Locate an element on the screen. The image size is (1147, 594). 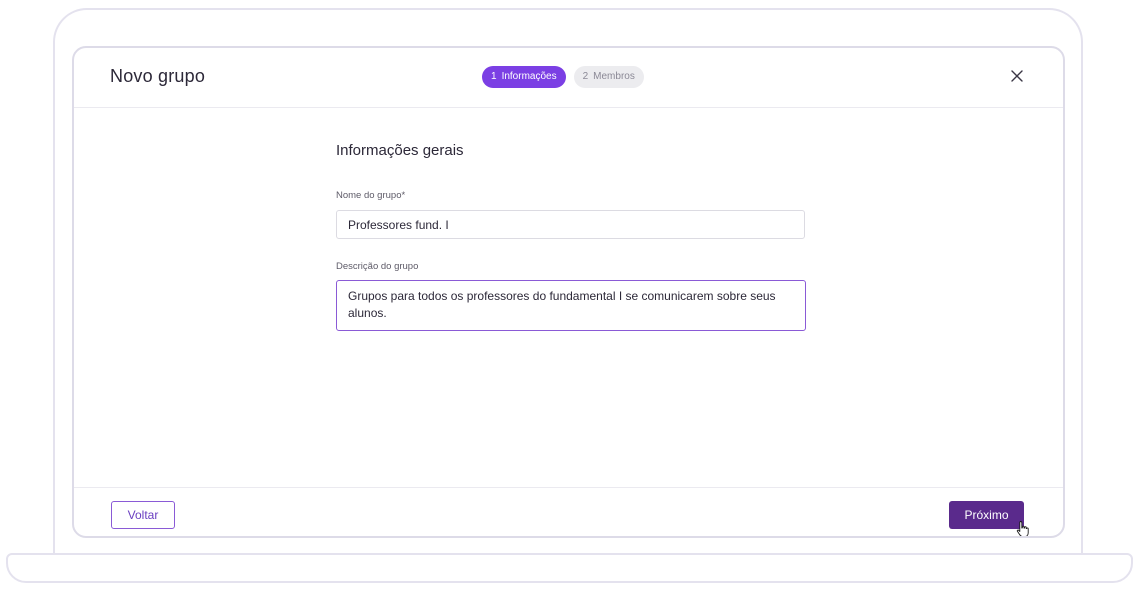
section-title: Informações gerais is located at coordinates (400, 150).